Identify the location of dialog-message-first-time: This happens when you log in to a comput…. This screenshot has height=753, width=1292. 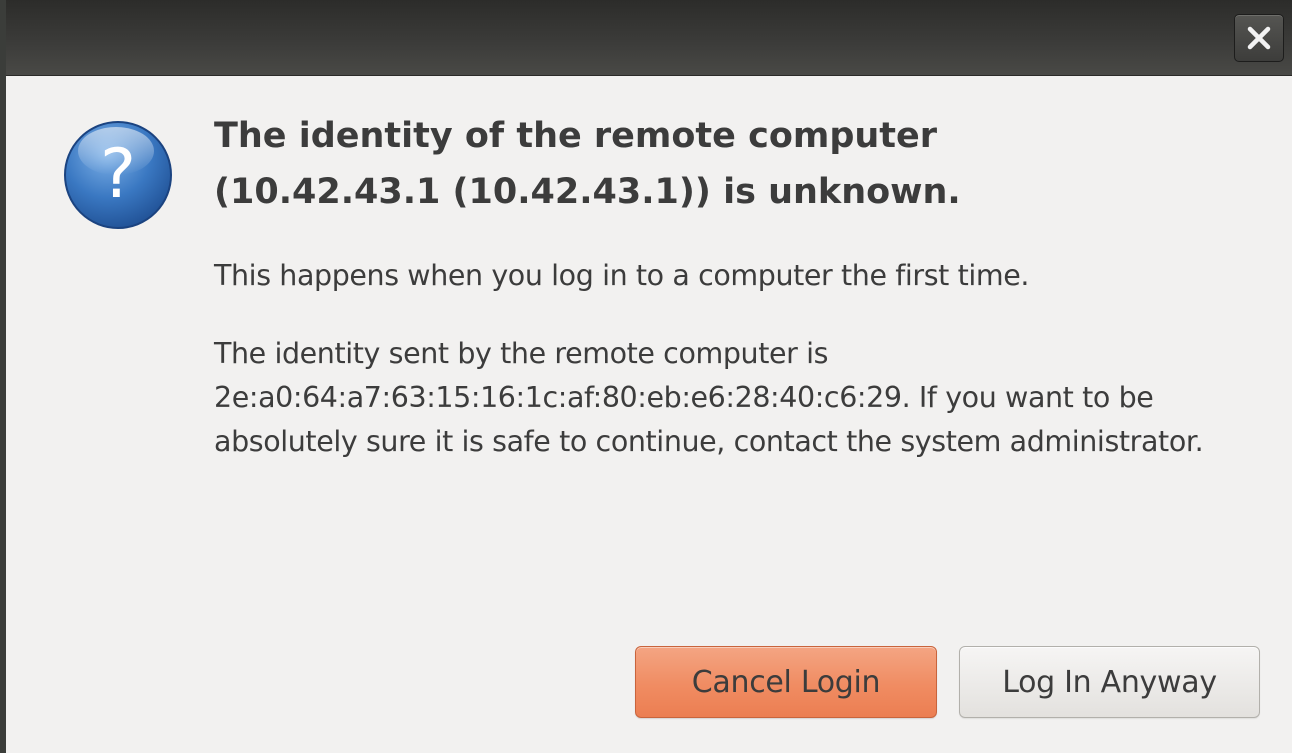
(622, 275).